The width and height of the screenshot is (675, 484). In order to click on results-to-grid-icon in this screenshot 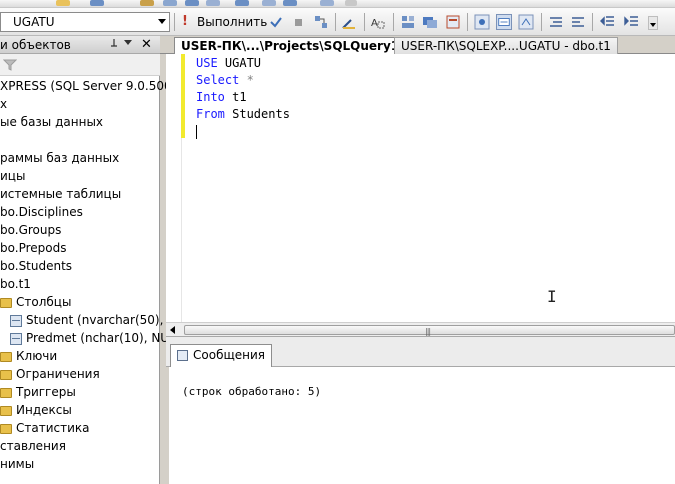, I will do `click(430, 22)`.